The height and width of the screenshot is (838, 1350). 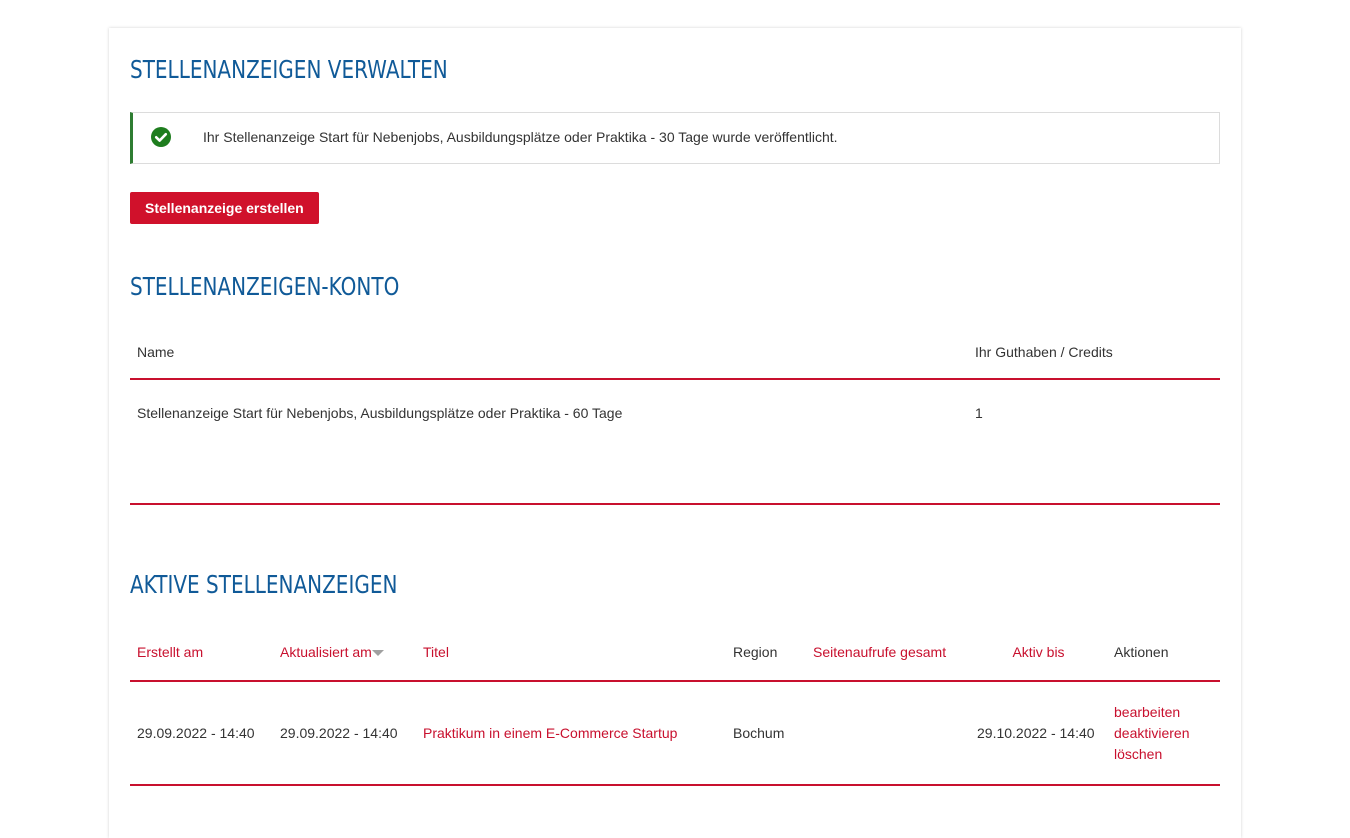 I want to click on column-header-views: Seitenaufrufe gesamt, so click(x=888, y=659).